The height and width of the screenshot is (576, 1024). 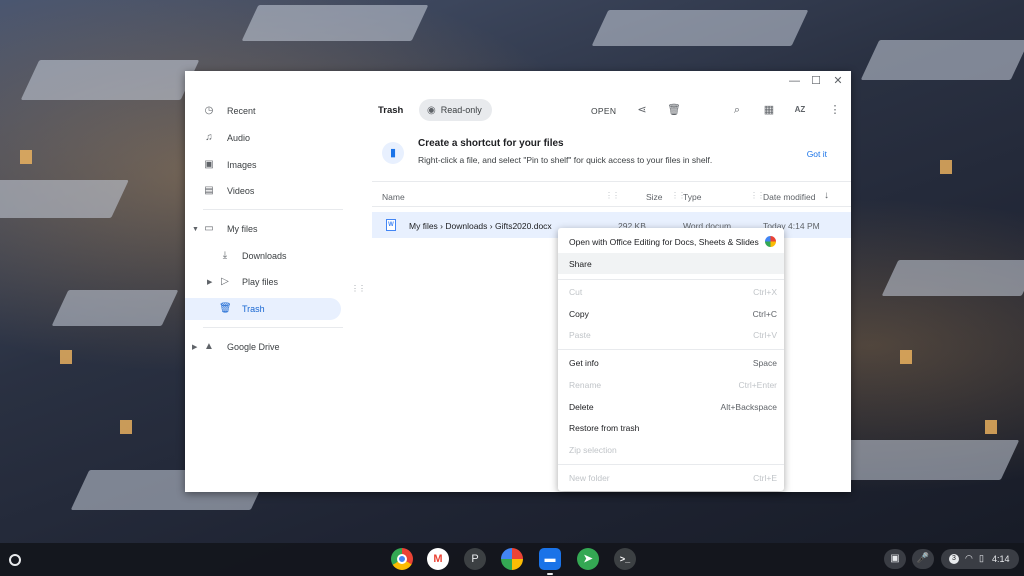 I want to click on shelf: M P ▬ ➤ >_ ▣ 🎤 3 ◠ ▯ 4:14, so click(x=512, y=559).